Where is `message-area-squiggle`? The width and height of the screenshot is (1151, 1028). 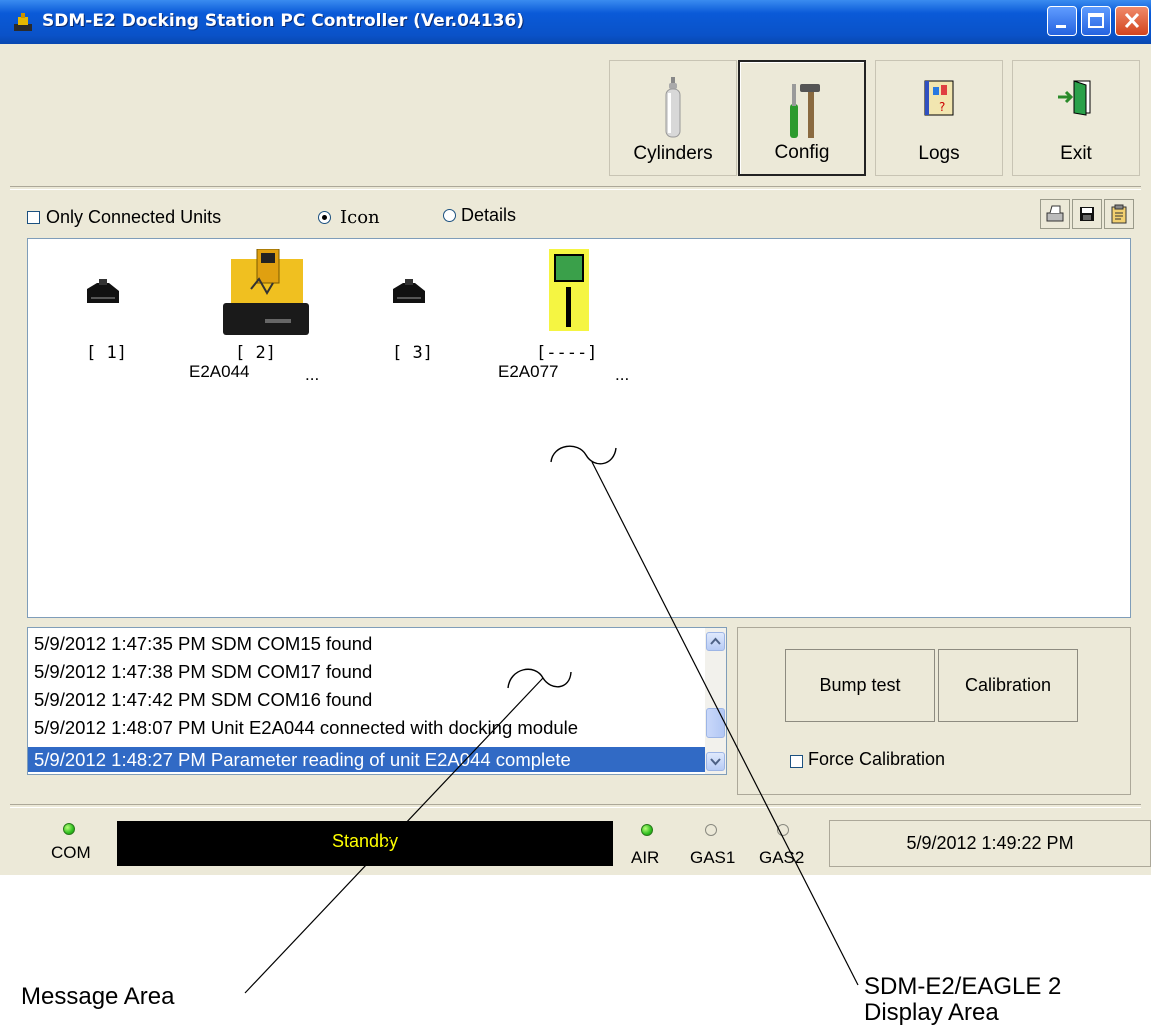 message-area-squiggle is located at coordinates (539, 678).